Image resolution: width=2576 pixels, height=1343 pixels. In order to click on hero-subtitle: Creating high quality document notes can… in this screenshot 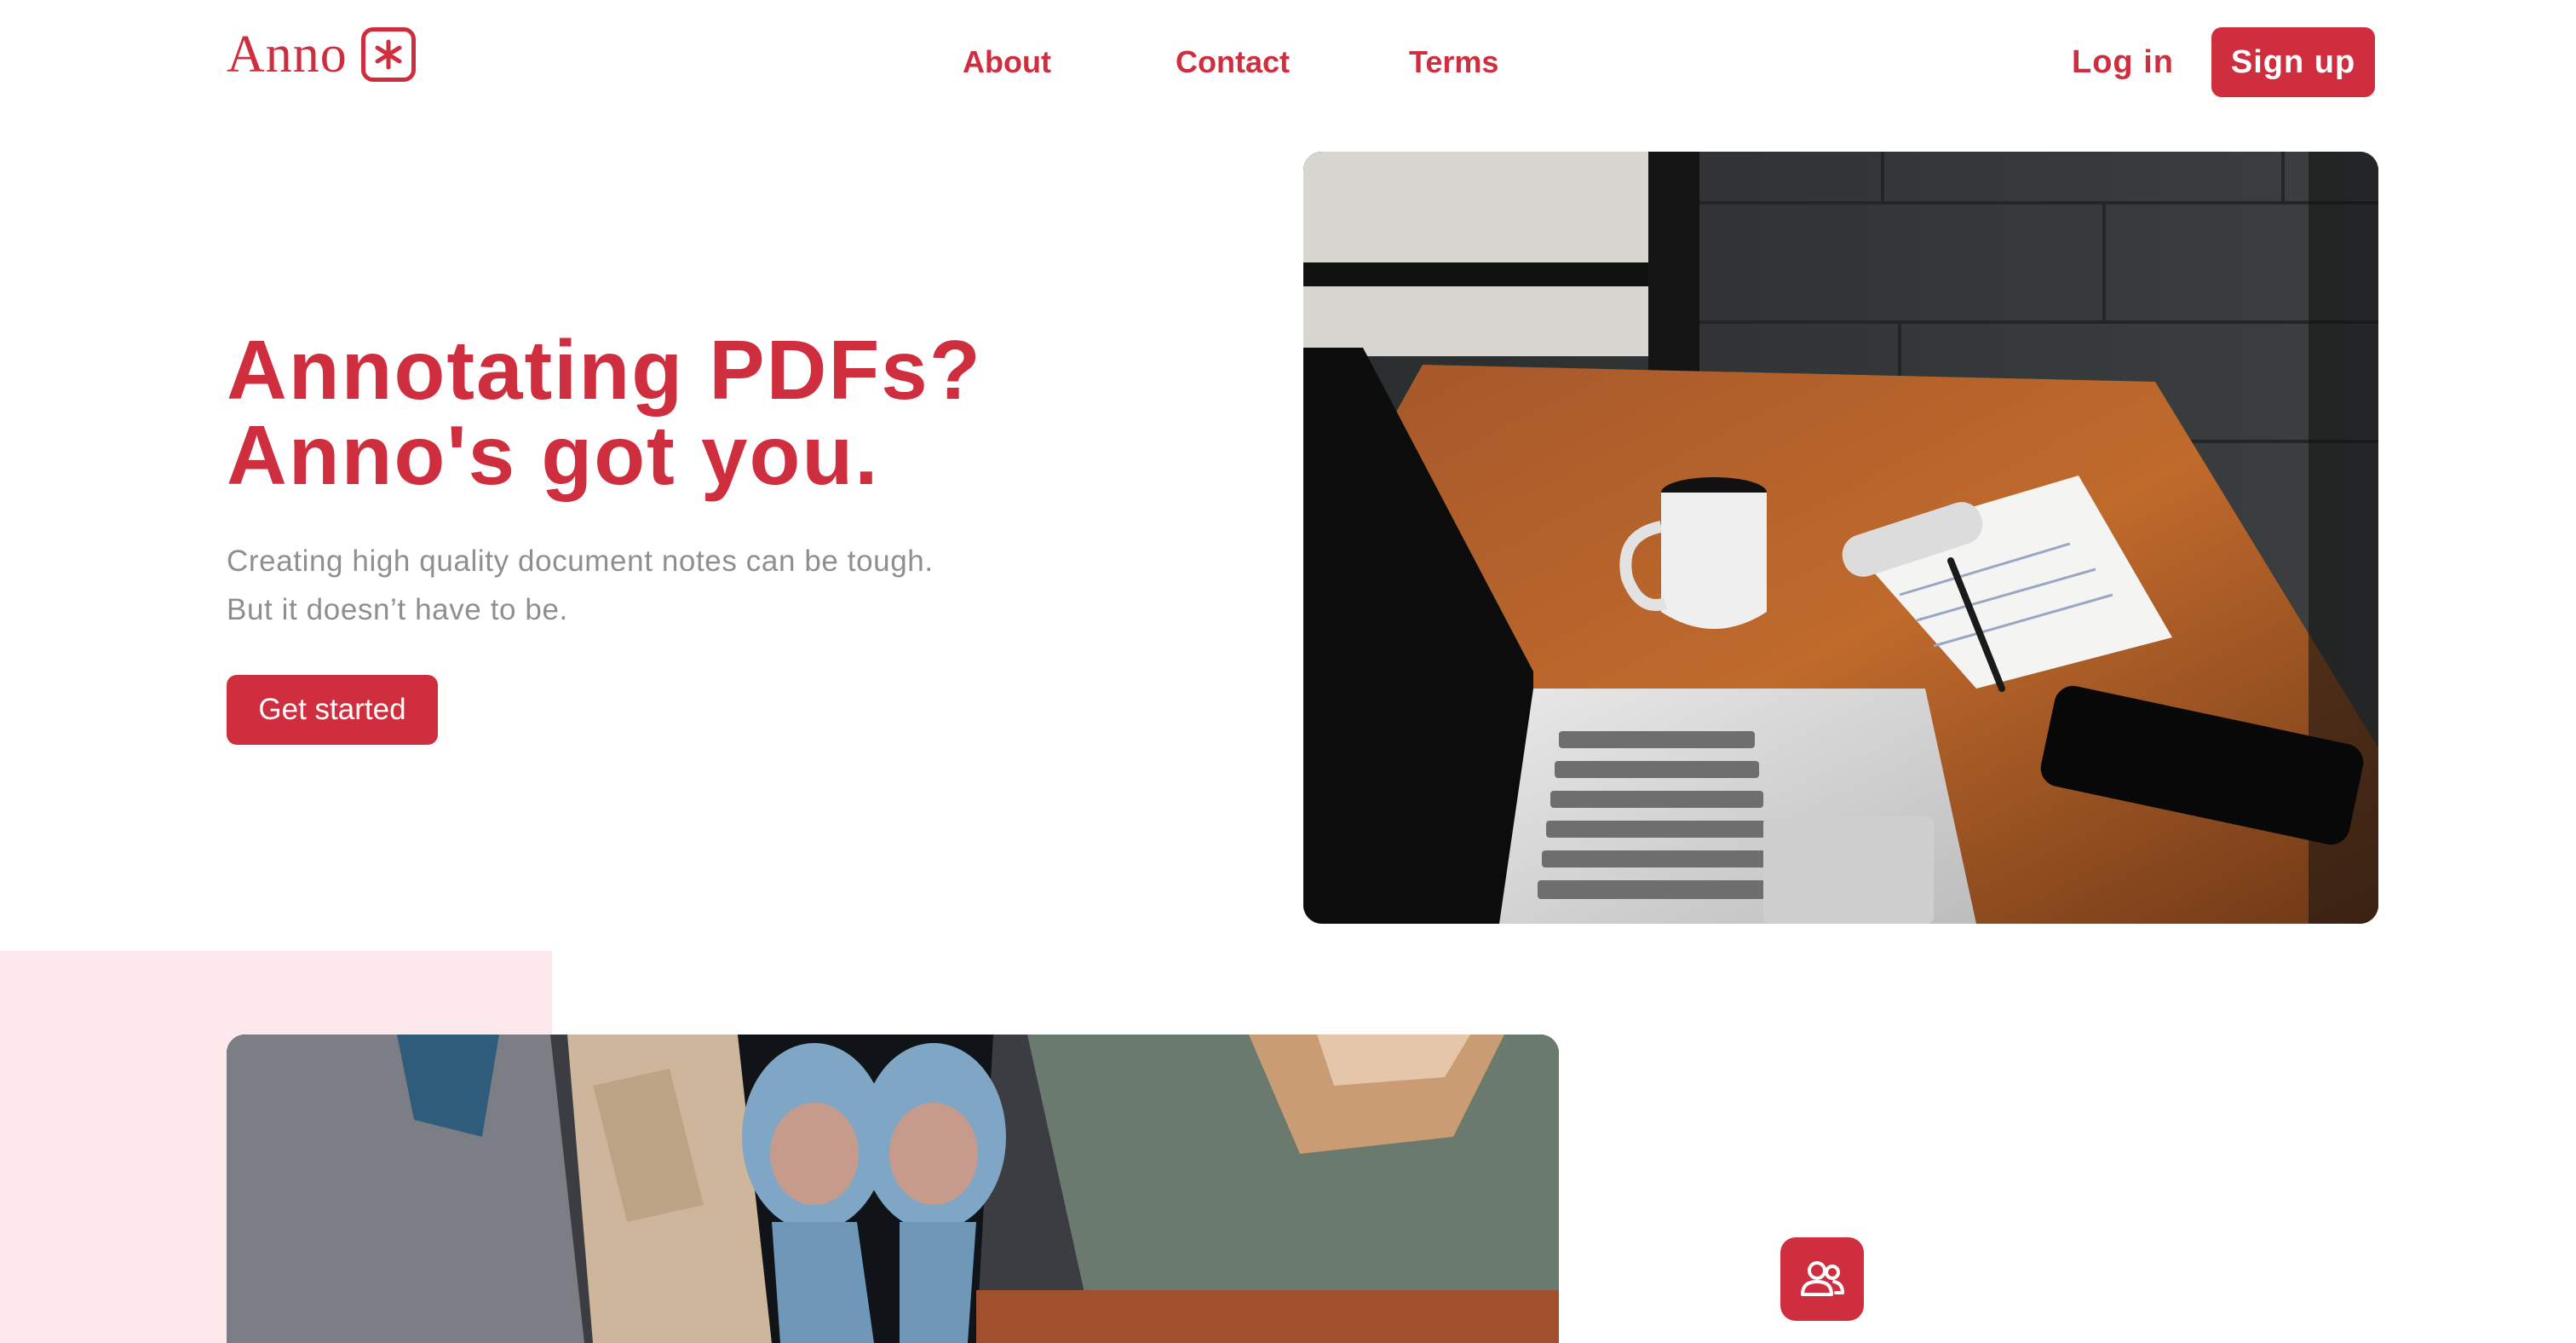, I will do `click(580, 585)`.